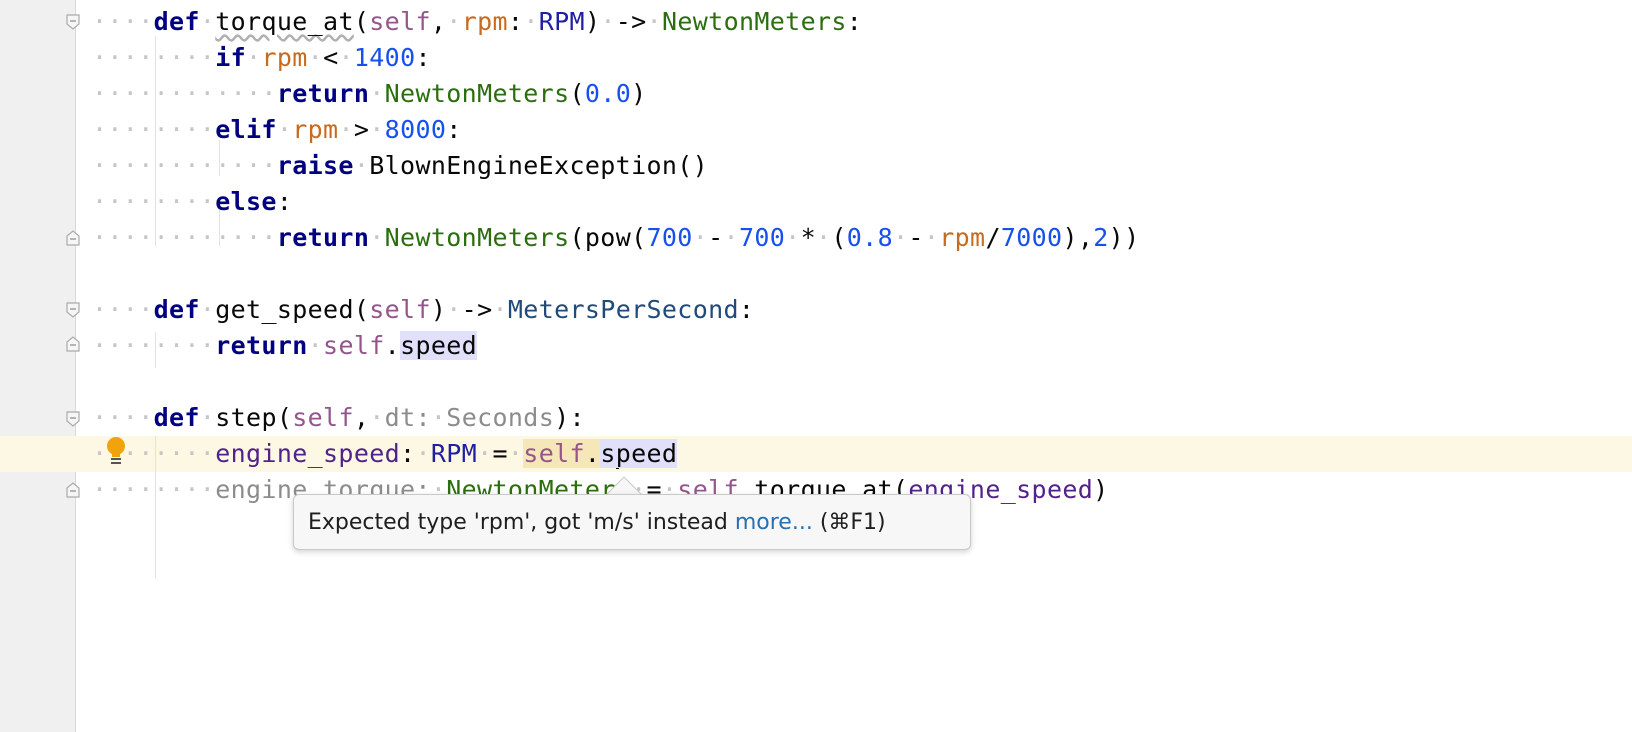 The width and height of the screenshot is (1632, 732). Describe the element at coordinates (869, 237) in the screenshot. I see `code-token: 0.8` at that location.